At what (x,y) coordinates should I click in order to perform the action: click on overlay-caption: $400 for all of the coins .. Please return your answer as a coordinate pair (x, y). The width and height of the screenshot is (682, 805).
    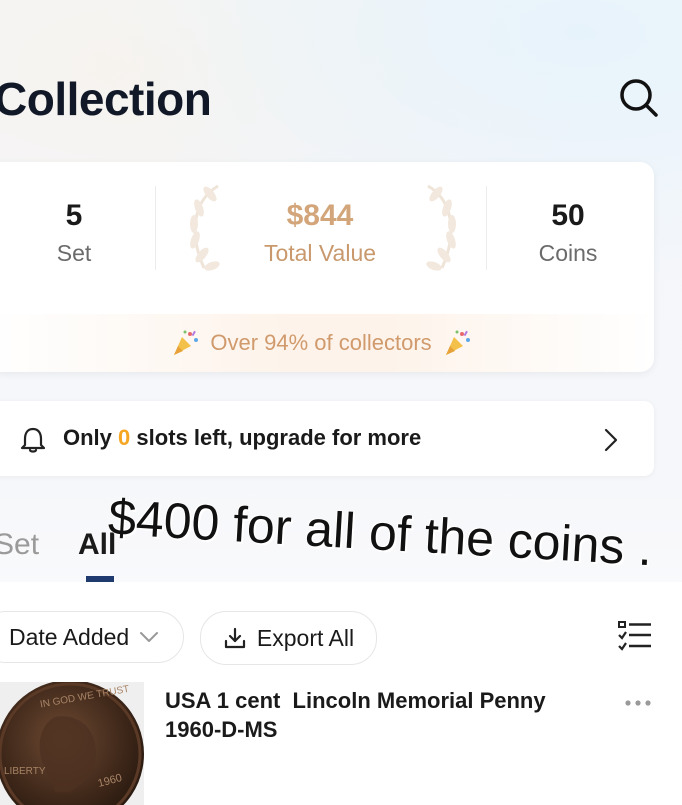
    Looking at the image, I should click on (380, 532).